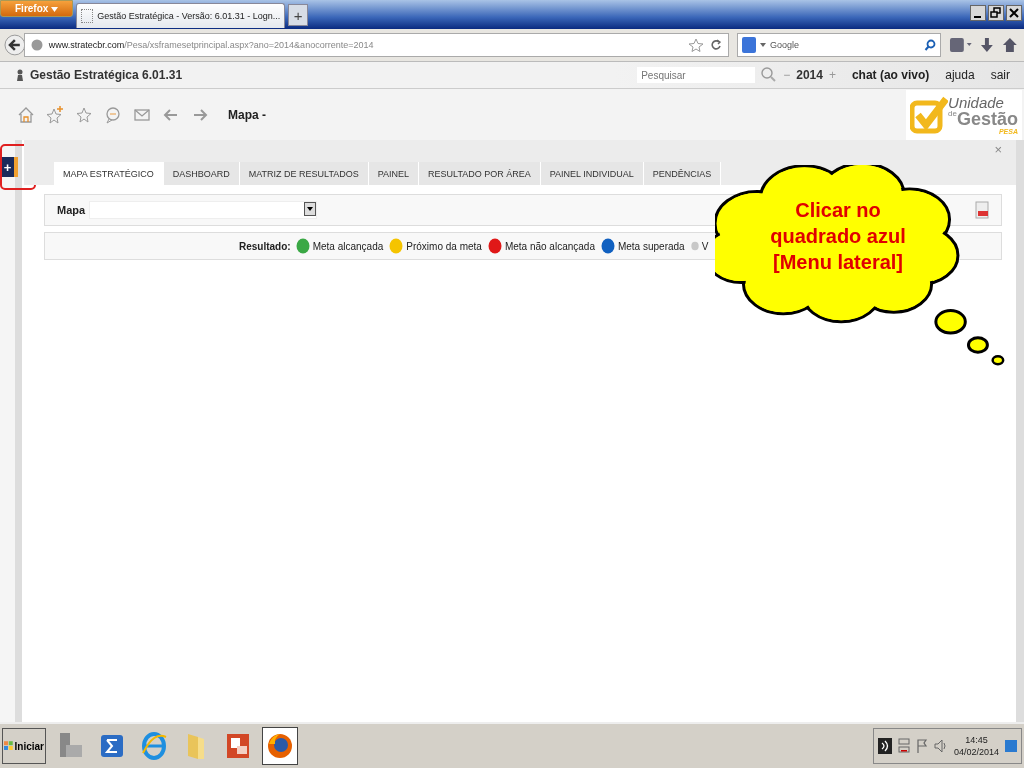 The height and width of the screenshot is (768, 1024). I want to click on minimize-icon, so click(978, 13).